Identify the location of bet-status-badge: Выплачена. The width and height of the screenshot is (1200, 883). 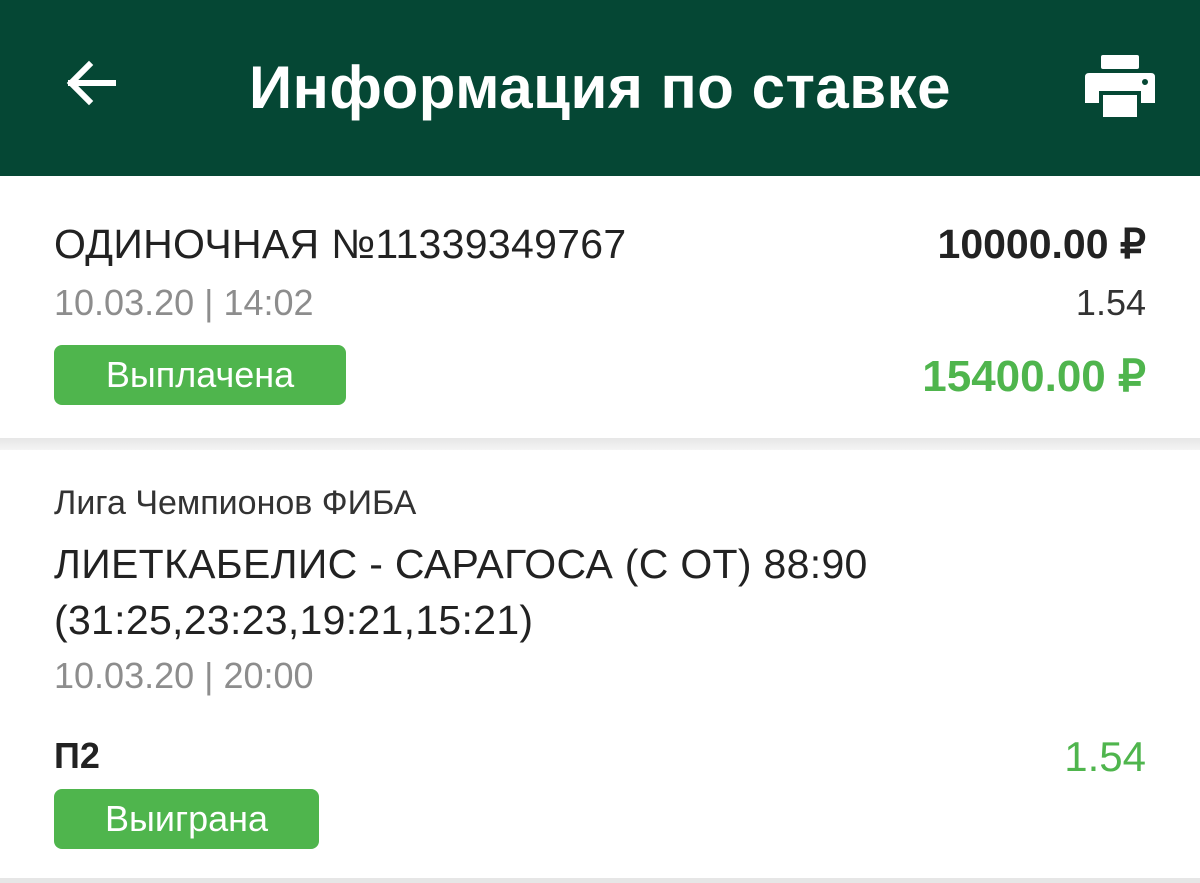
(200, 375).